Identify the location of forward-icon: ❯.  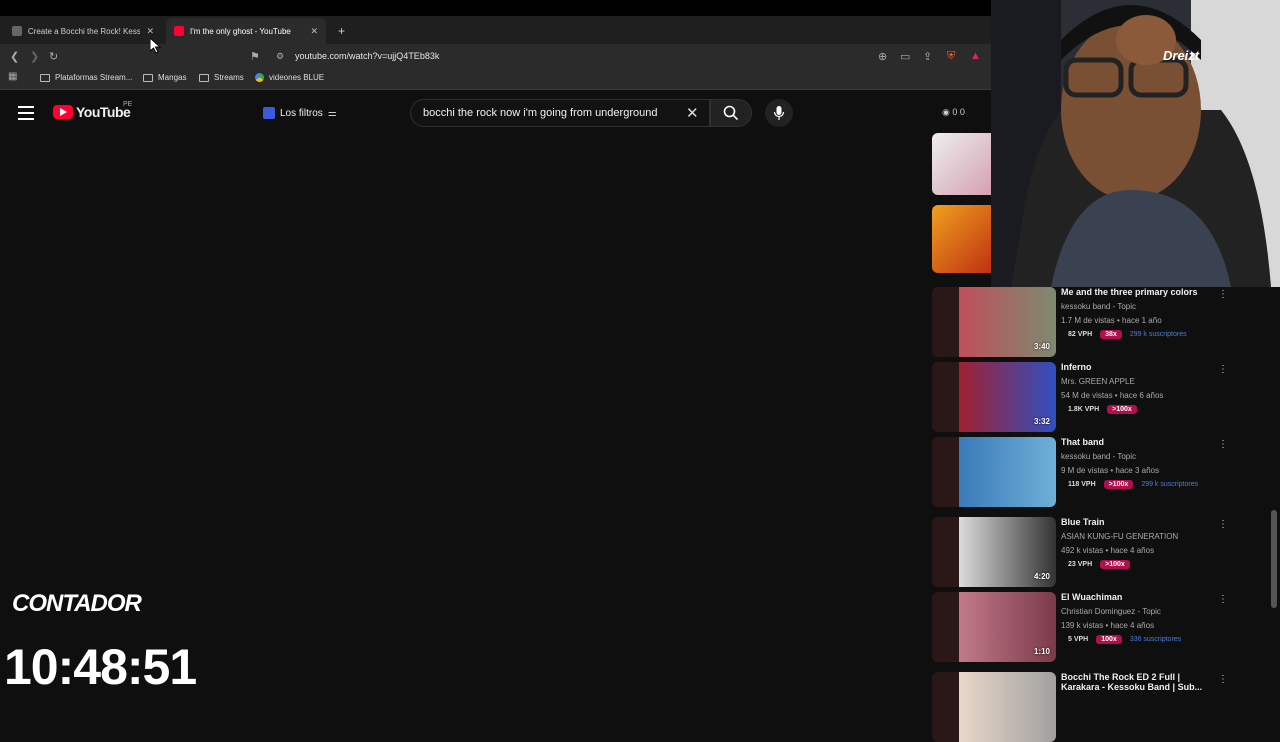
(34, 56).